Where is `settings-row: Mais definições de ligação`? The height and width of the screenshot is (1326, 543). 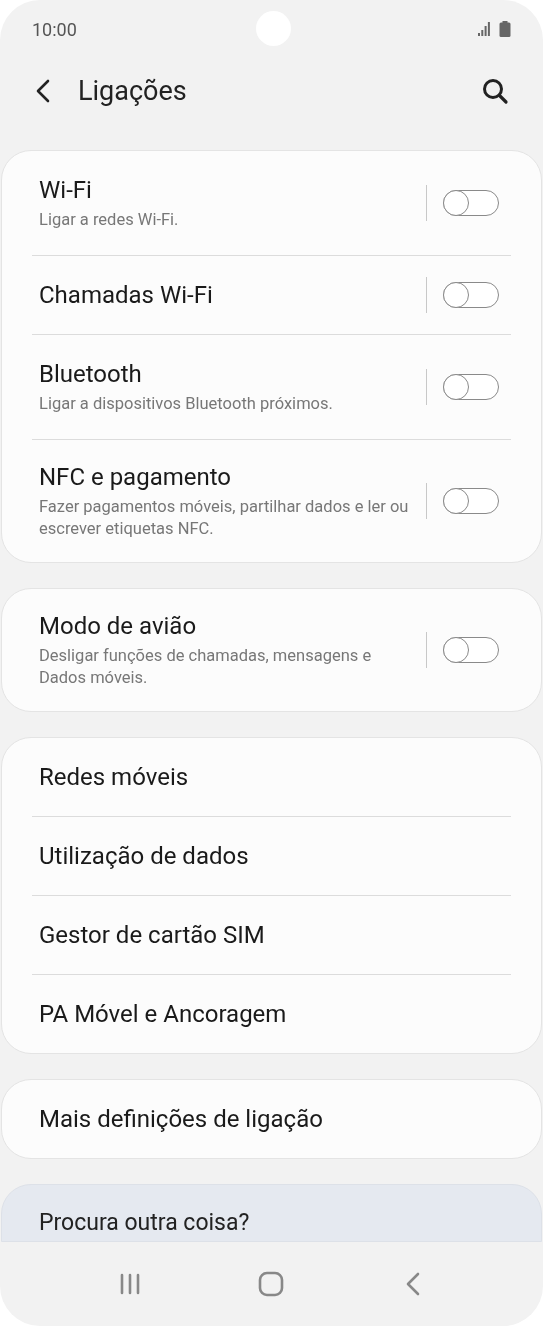
settings-row: Mais definições de ligação is located at coordinates (271, 1119).